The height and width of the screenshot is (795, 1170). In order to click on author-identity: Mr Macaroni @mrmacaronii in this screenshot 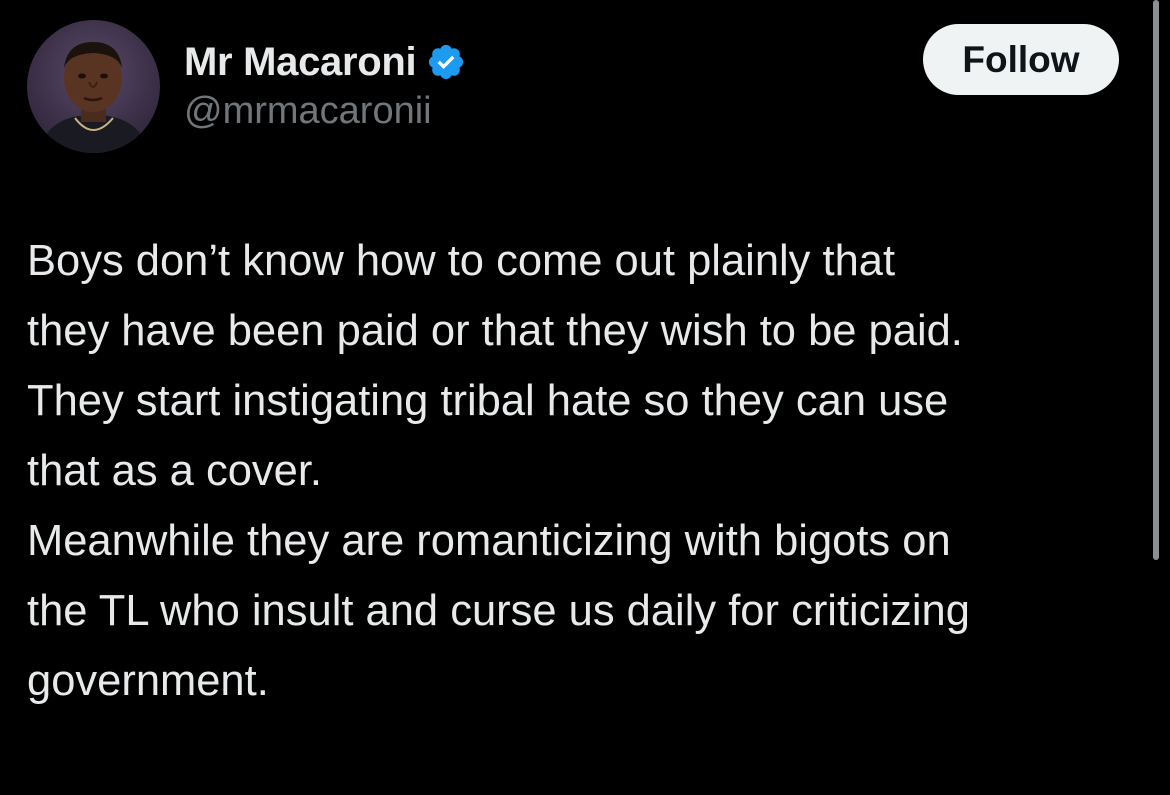, I will do `click(325, 84)`.